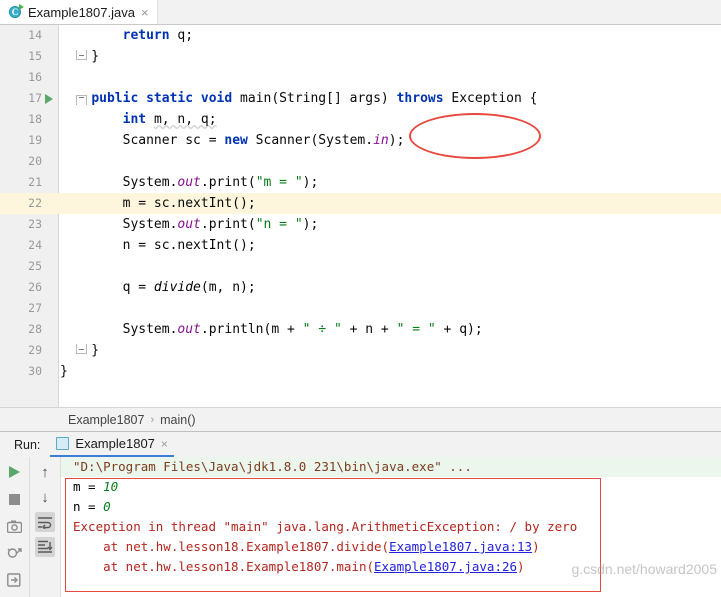 The width and height of the screenshot is (721, 597). What do you see at coordinates (360, 444) in the screenshot?
I see `run-window-header: Run: Example1807 ×` at bounding box center [360, 444].